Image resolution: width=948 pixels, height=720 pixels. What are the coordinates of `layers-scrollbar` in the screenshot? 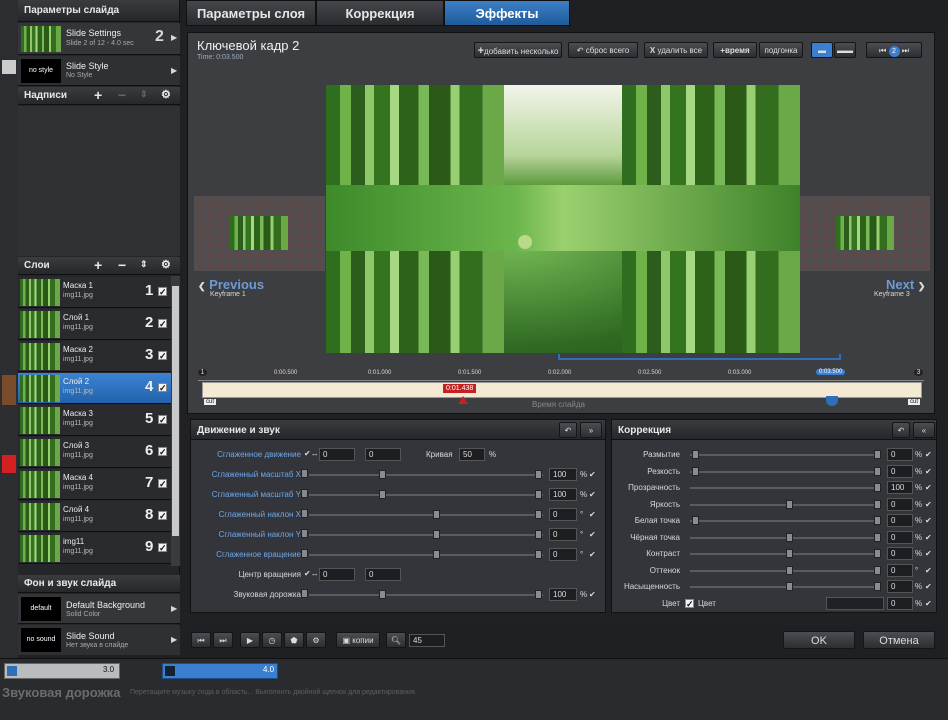 It's located at (175, 421).